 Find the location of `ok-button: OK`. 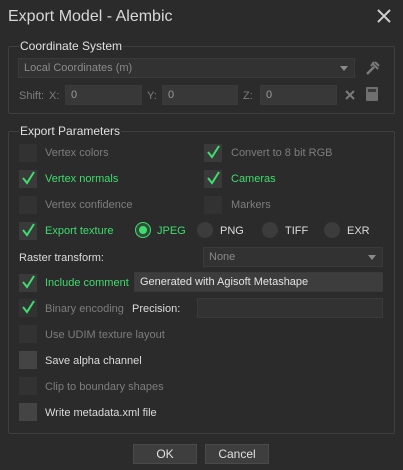

ok-button: OK is located at coordinates (165, 454).